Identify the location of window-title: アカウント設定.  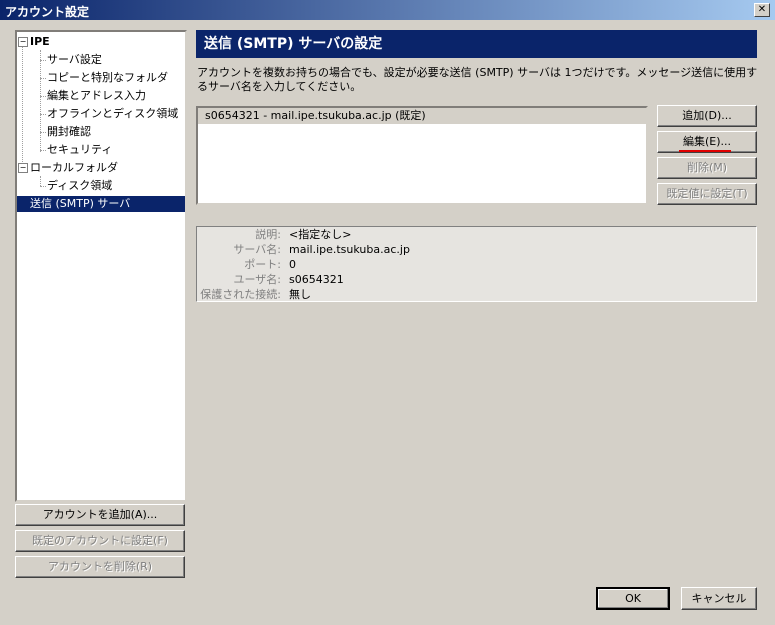
(47, 12).